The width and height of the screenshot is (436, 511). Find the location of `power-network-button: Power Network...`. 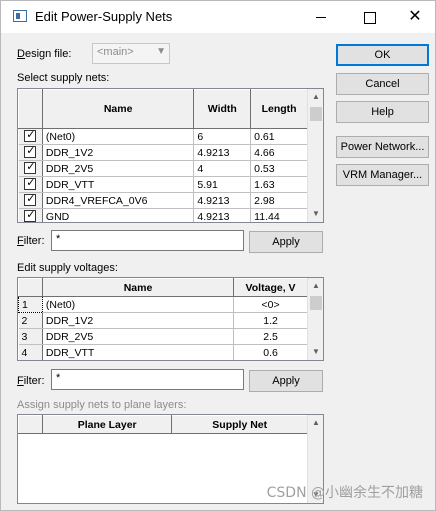

power-network-button: Power Network... is located at coordinates (382, 147).